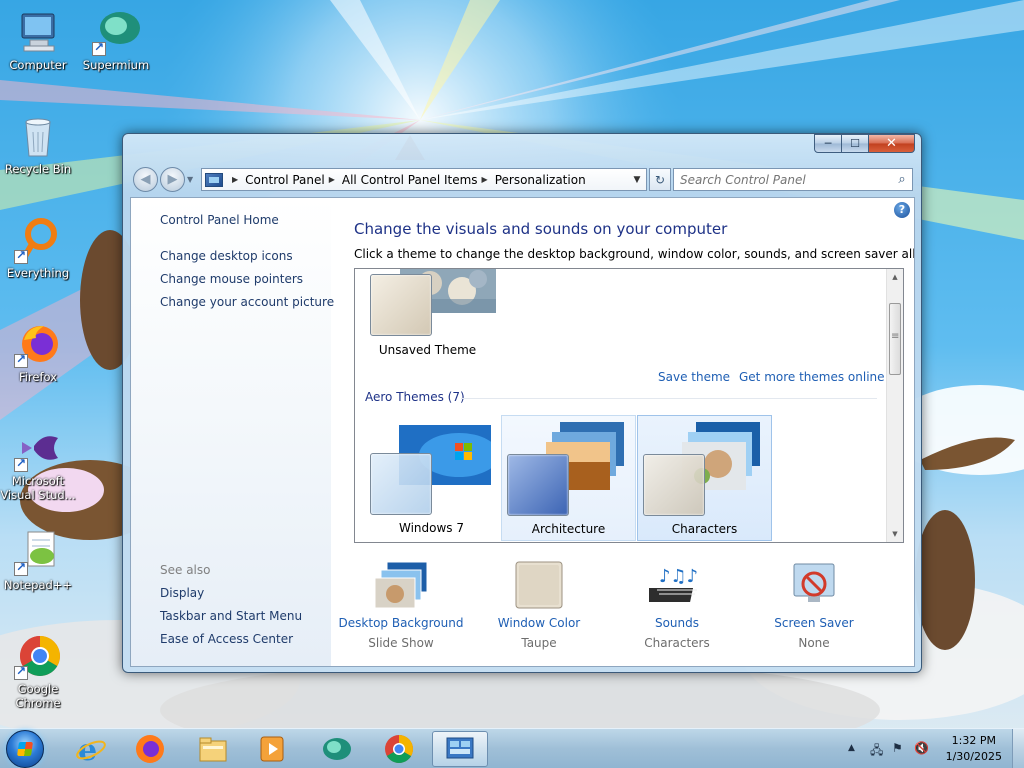 The image size is (1024, 768). What do you see at coordinates (399, 749) in the screenshot?
I see `taskbar-chrome` at bounding box center [399, 749].